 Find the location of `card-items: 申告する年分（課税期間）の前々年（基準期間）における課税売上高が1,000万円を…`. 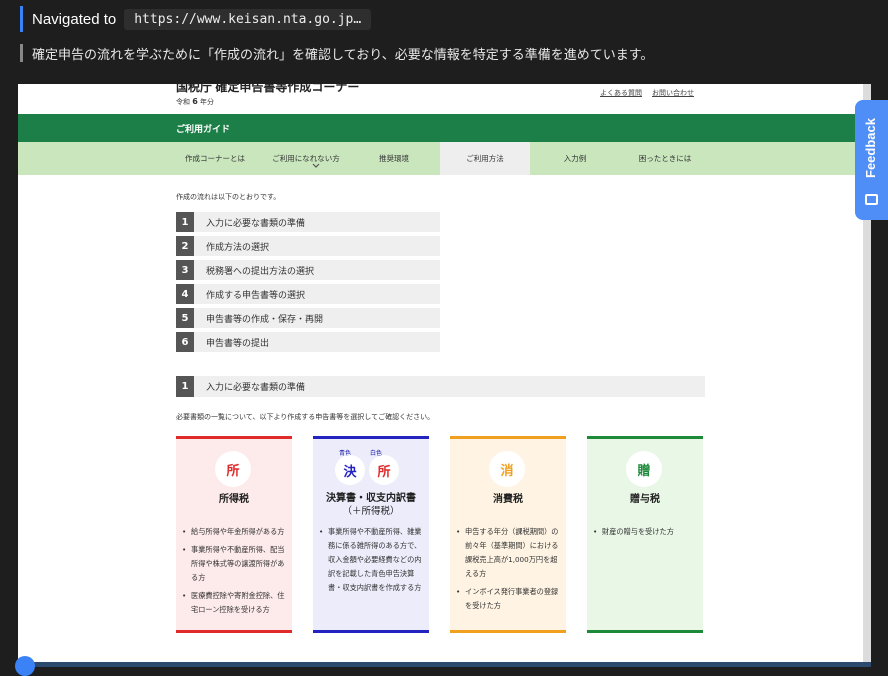

card-items: 申告する年分（課税期間）の前々年（基準期間）における課税売上高が1,000万円を… is located at coordinates (508, 571).